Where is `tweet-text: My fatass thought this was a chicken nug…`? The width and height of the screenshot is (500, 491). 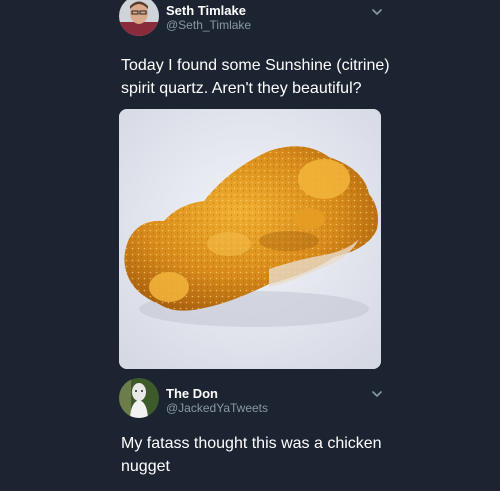 tweet-text: My fatass thought this was a chicken nug… is located at coordinates (251, 455).